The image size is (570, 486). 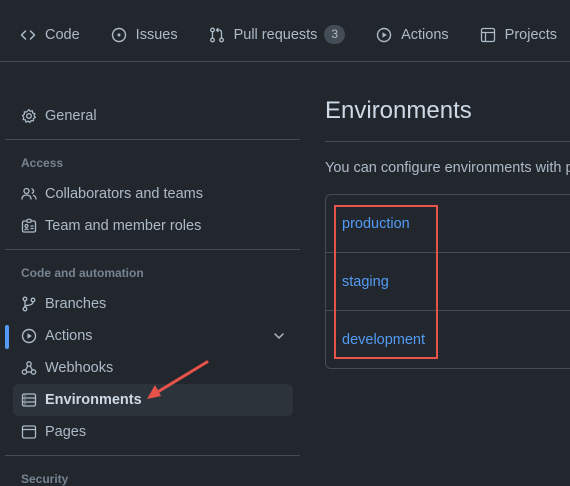 I want to click on git-pull-request-icon, so click(x=217, y=35).